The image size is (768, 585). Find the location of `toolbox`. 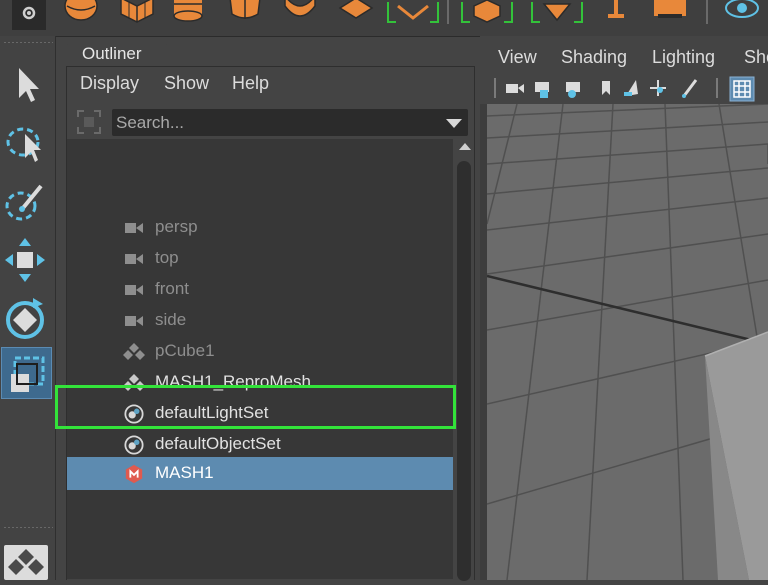

toolbox is located at coordinates (28, 308).